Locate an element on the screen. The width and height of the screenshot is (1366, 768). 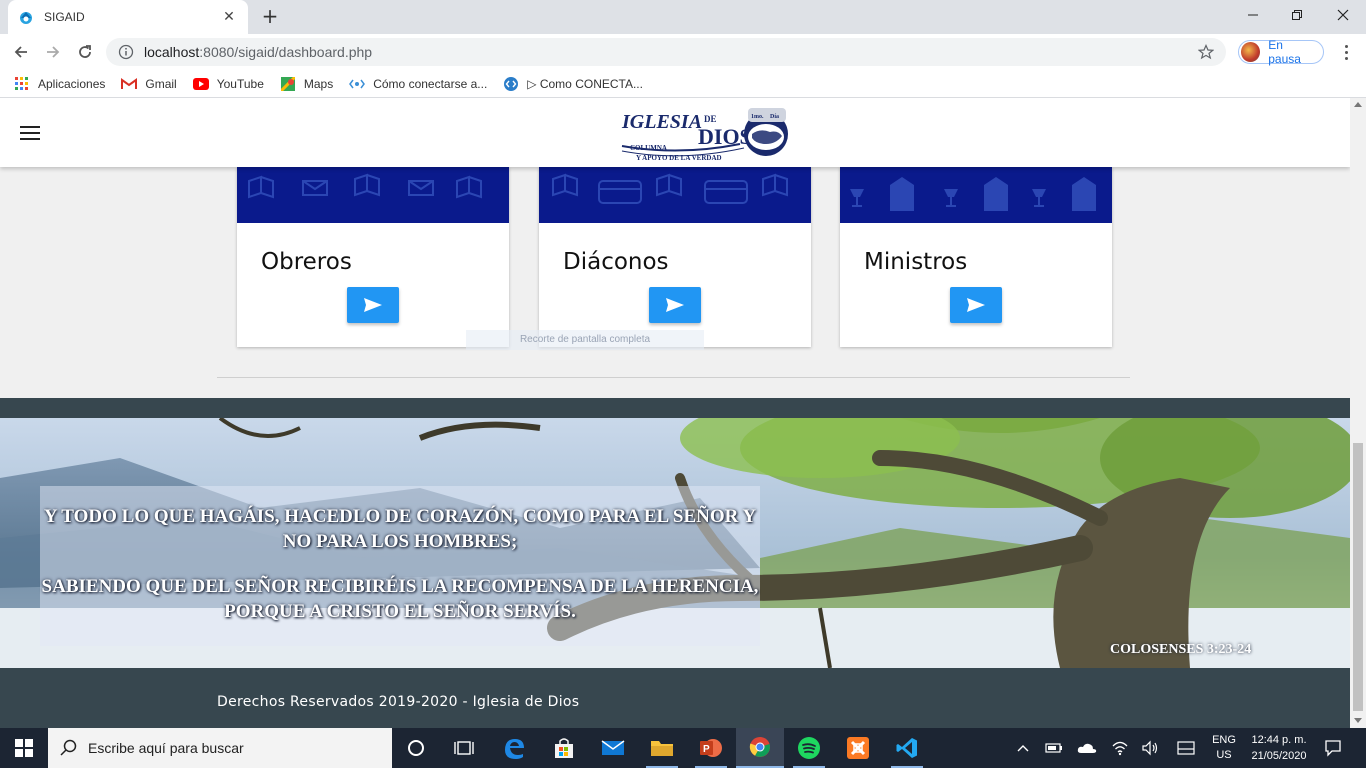
close-window-button is located at coordinates (1343, 15).